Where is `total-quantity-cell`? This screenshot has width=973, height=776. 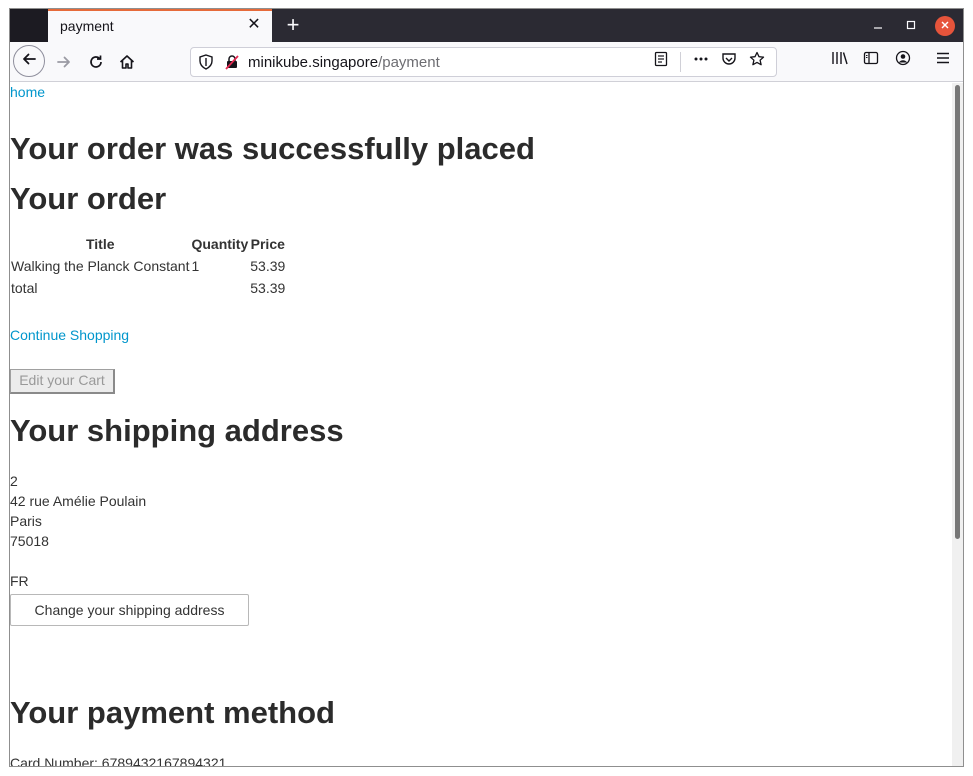
total-quantity-cell is located at coordinates (219, 288).